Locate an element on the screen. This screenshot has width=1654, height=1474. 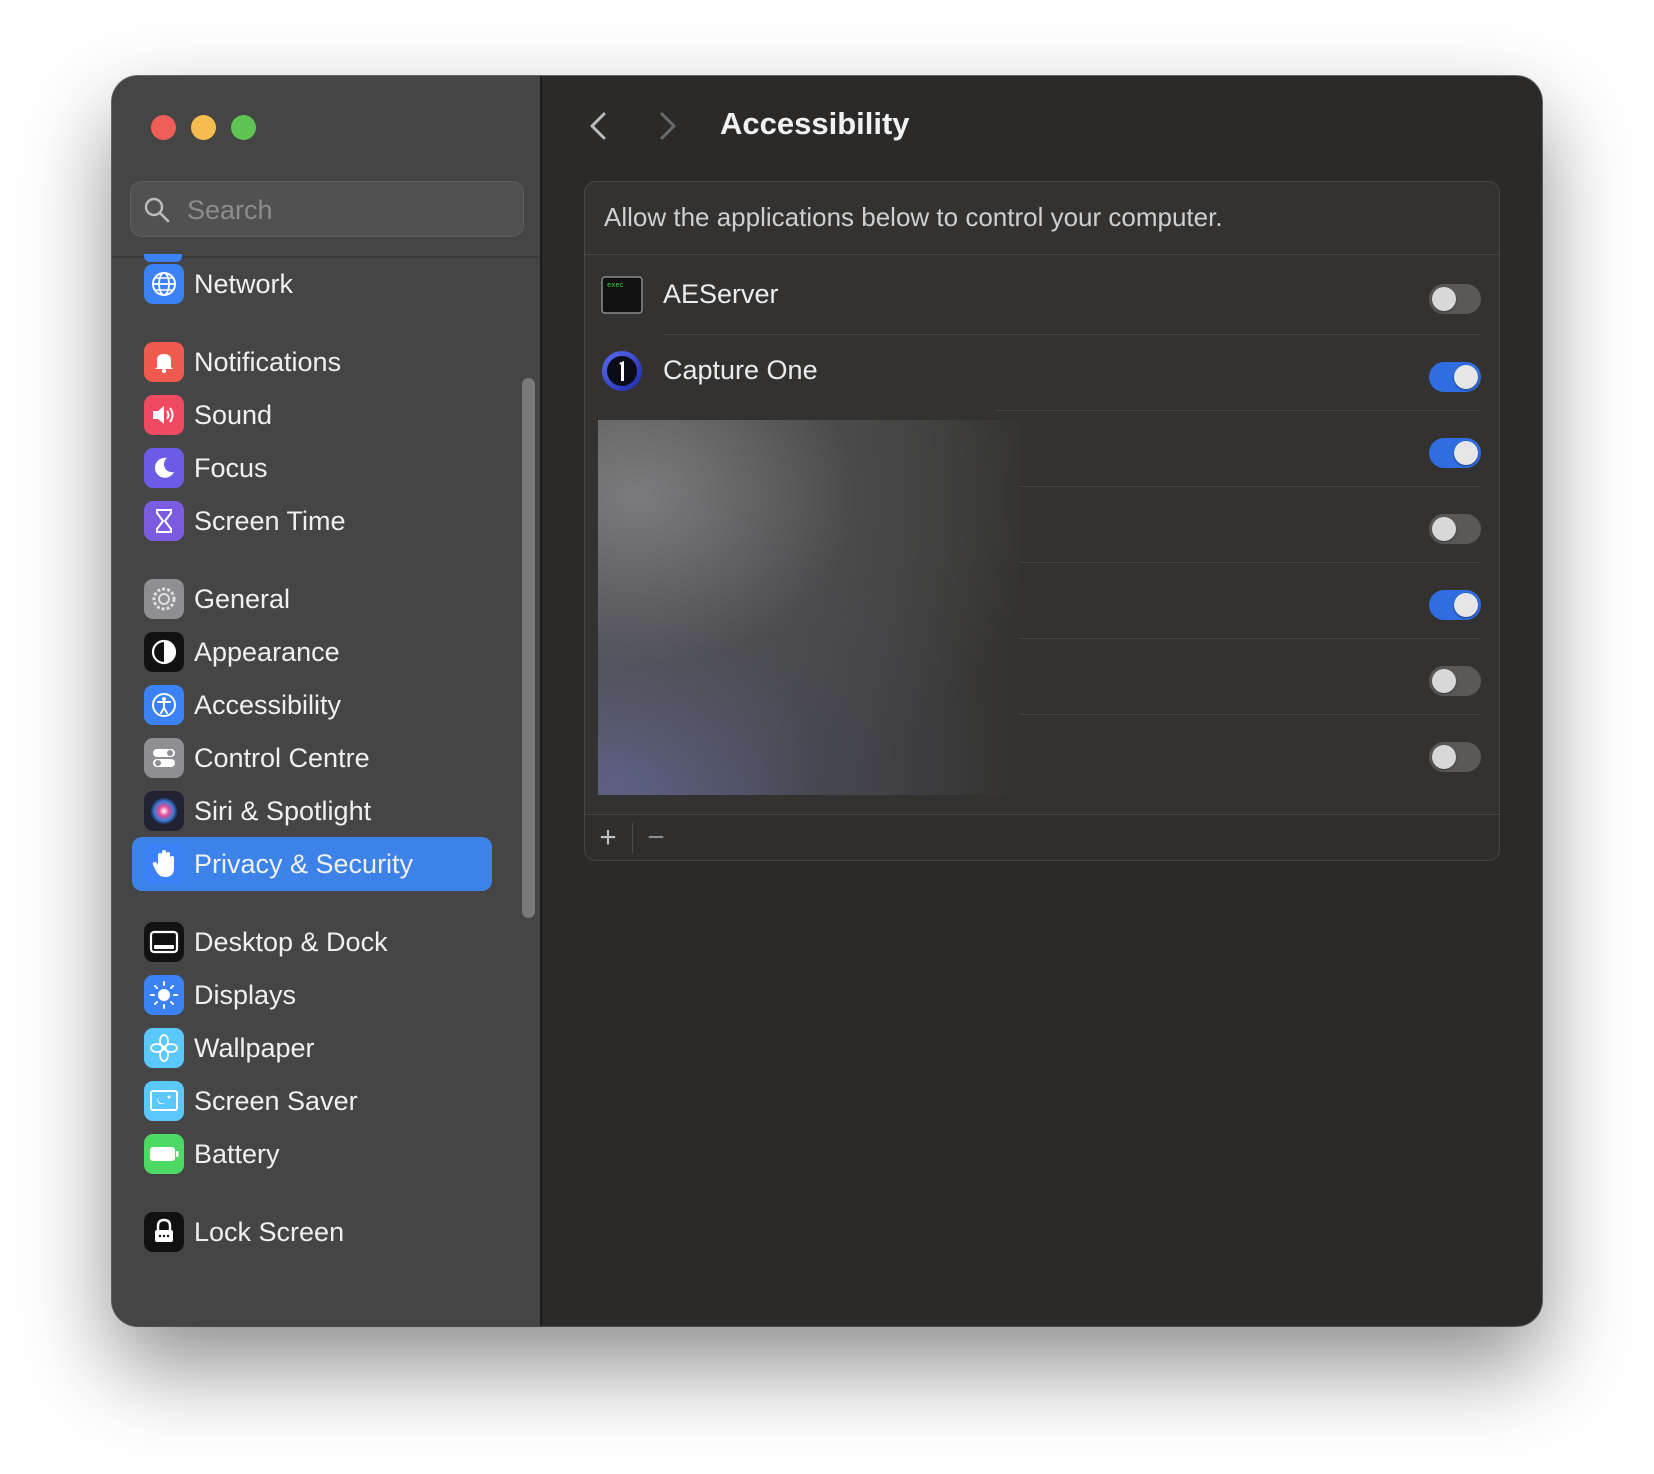
sidebar-item-label: Desktop & Dock is located at coordinates (291, 942).